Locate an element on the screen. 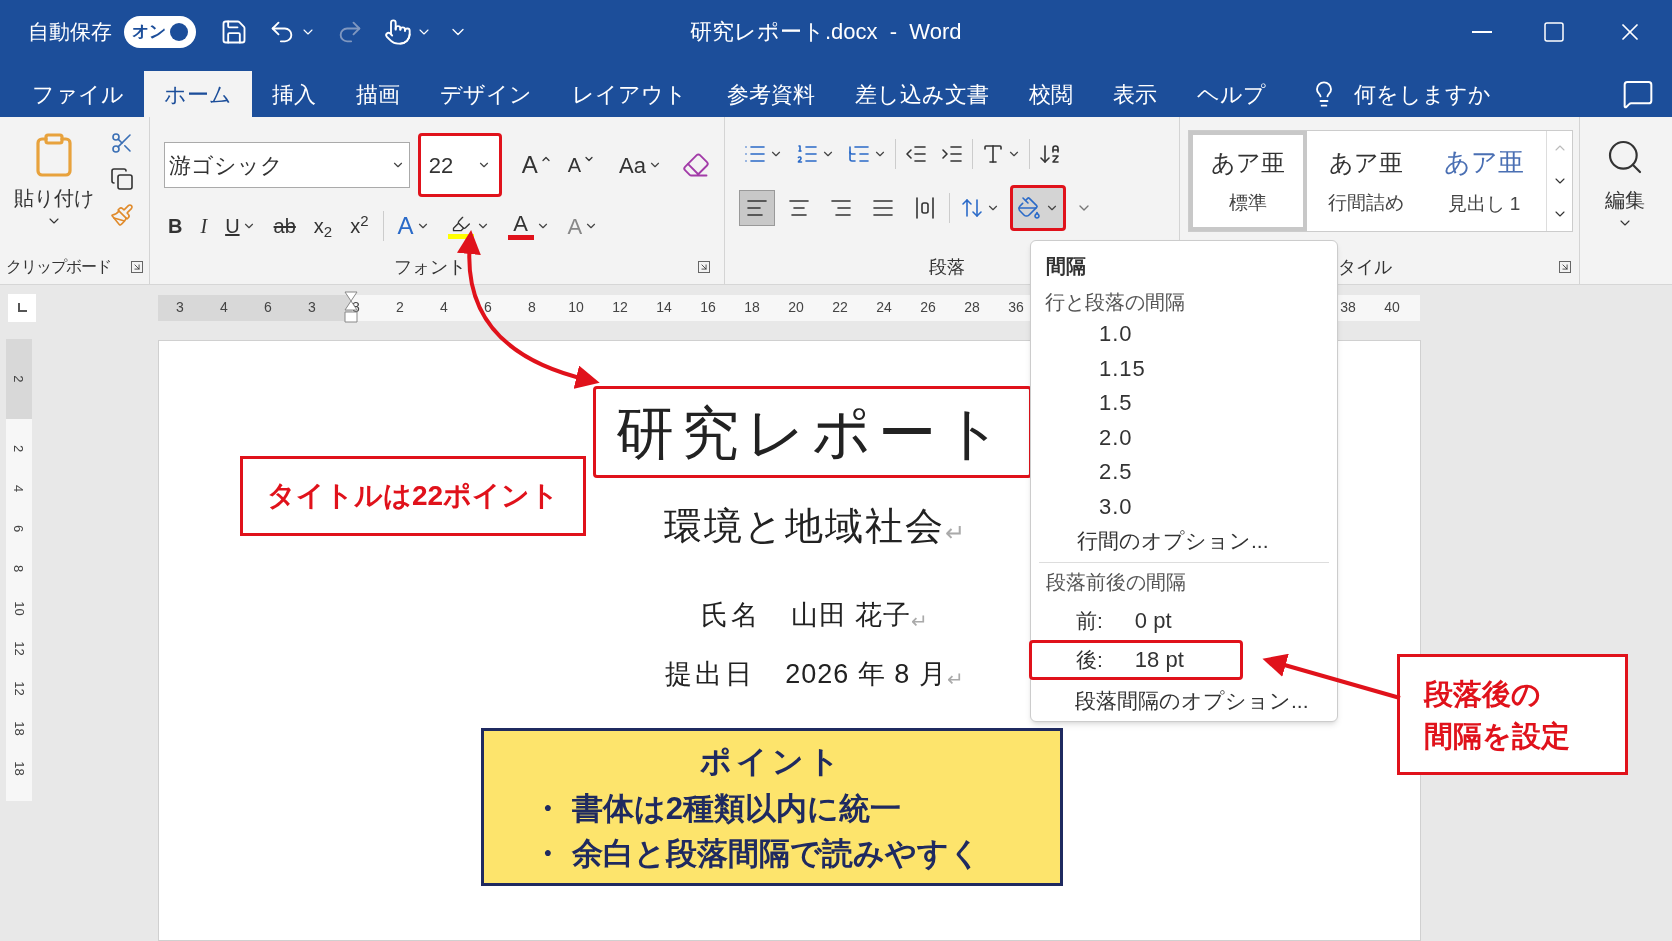  ruler-number: 14 is located at coordinates (664, 307).